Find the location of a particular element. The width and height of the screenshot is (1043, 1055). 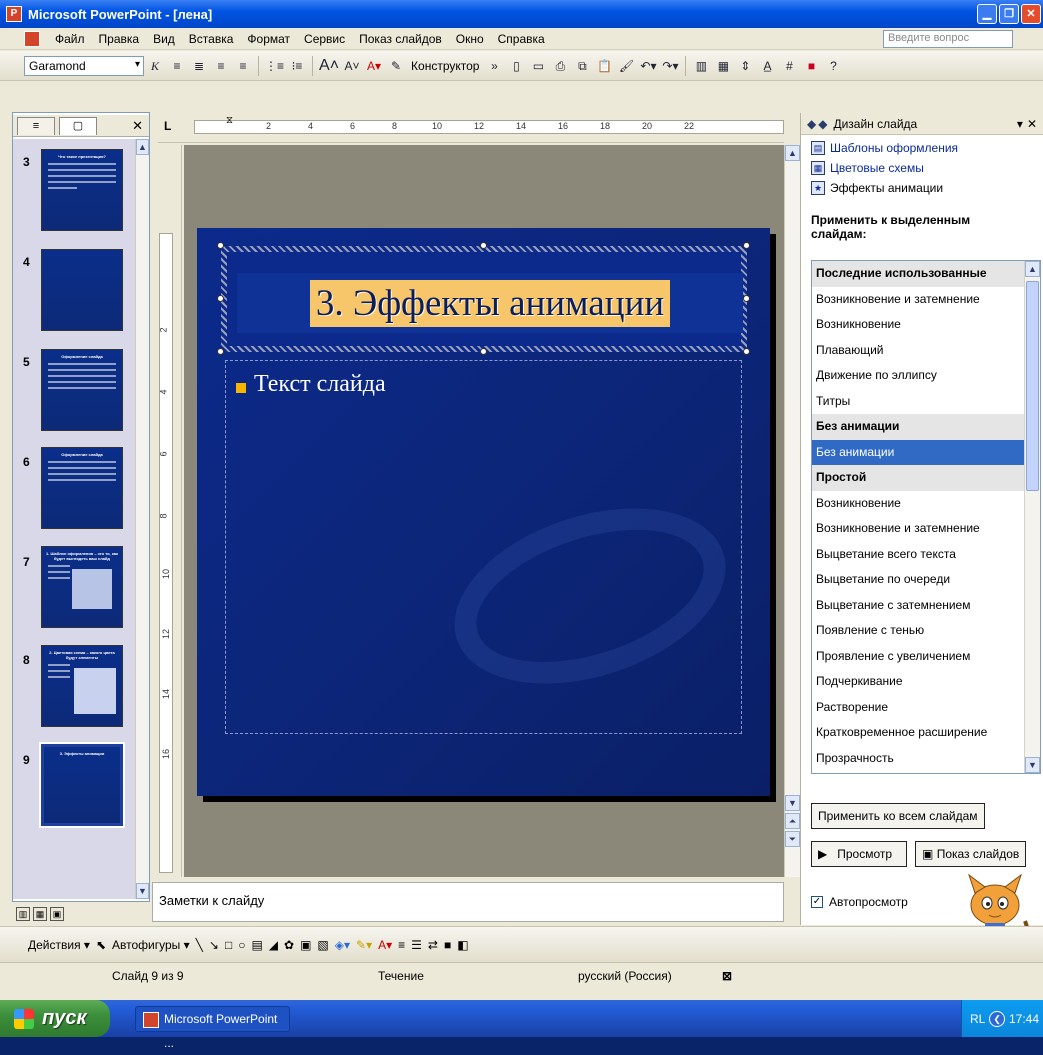

menu-view: Вид is located at coordinates (164, 39).